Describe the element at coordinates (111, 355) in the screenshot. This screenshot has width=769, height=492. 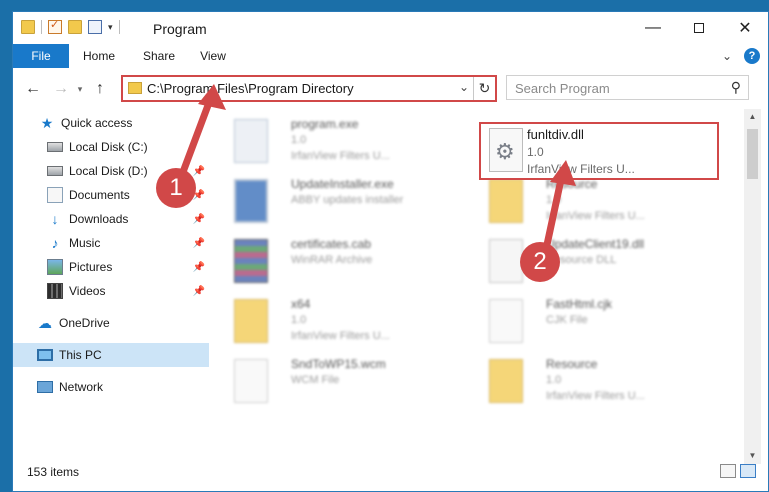
I see `sidebar-item-this-pc: This PC` at that location.